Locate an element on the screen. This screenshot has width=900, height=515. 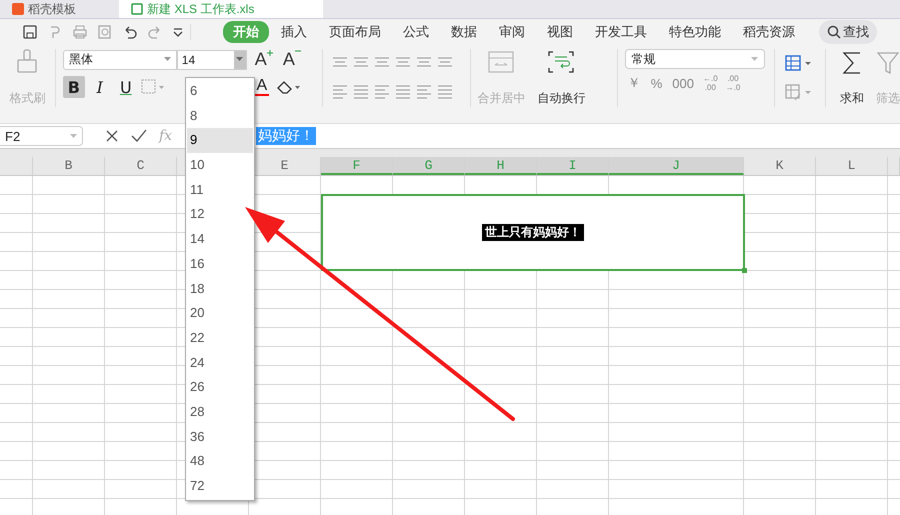
menu-item: 8 is located at coordinates (220, 116).